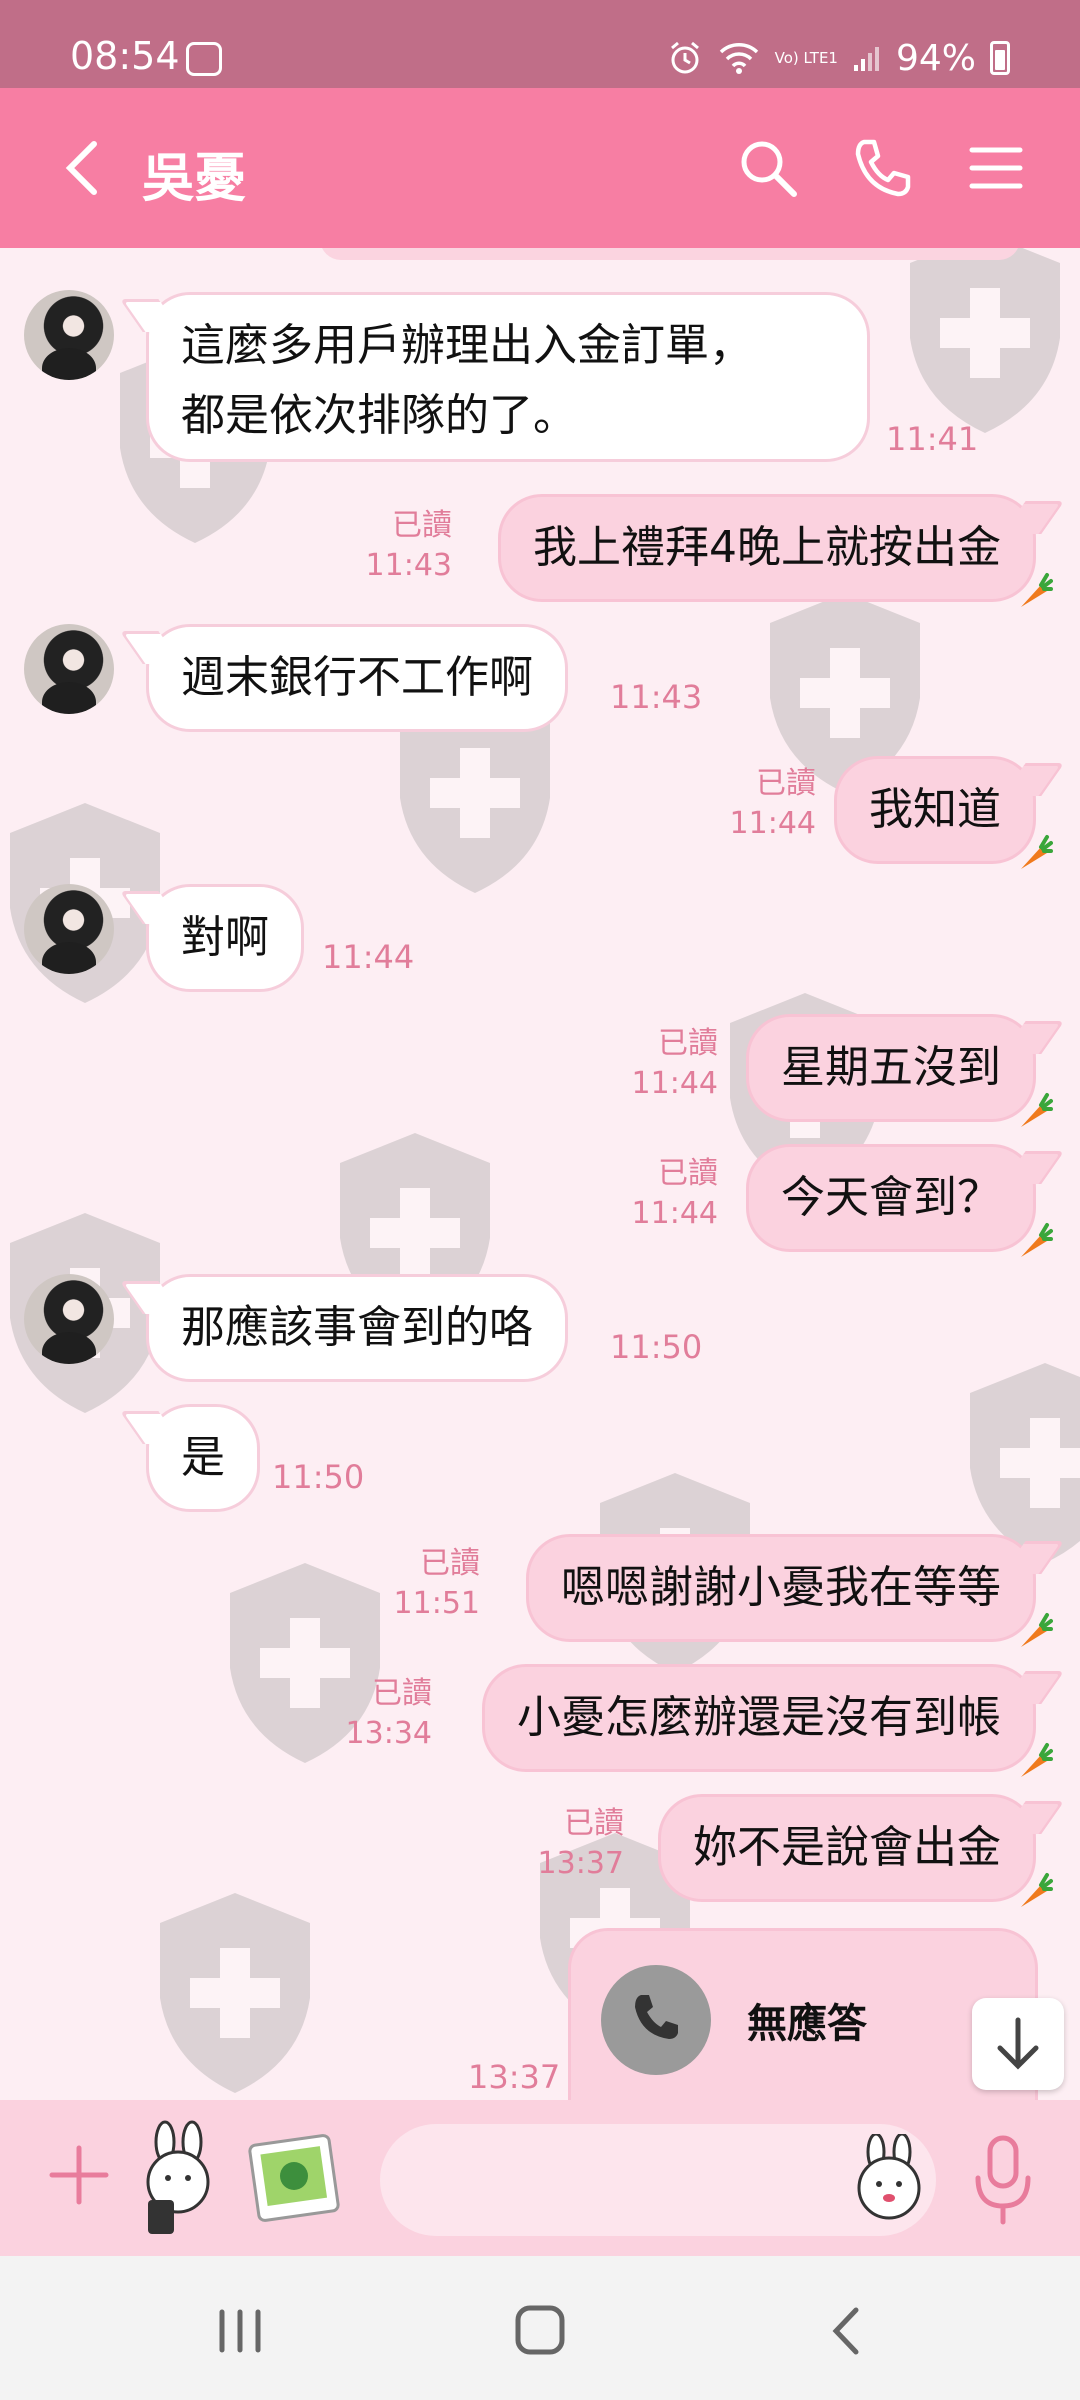 Image resolution: width=1080 pixels, height=2400 pixels. Describe the element at coordinates (738, 58) in the screenshot. I see `wifi-icon` at that location.